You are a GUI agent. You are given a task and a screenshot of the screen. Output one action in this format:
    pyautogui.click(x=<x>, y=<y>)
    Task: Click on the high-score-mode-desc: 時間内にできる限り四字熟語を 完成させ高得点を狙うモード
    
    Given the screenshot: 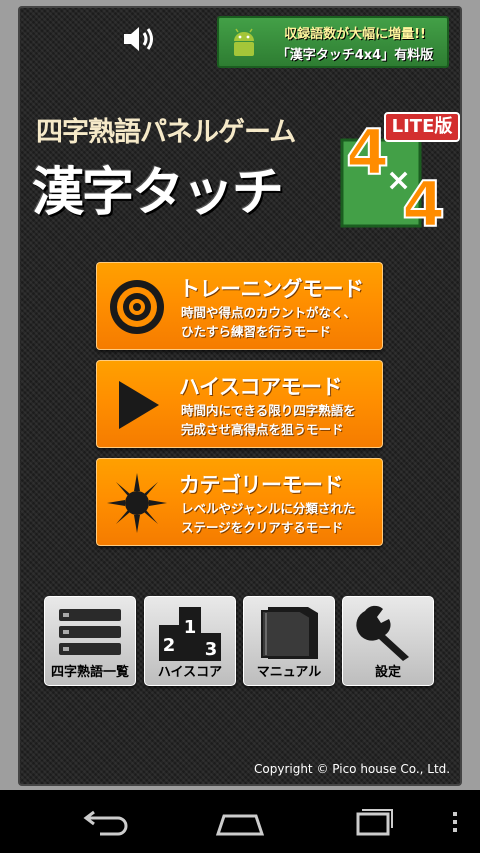 What is the action you would take?
    pyautogui.click(x=268, y=420)
    